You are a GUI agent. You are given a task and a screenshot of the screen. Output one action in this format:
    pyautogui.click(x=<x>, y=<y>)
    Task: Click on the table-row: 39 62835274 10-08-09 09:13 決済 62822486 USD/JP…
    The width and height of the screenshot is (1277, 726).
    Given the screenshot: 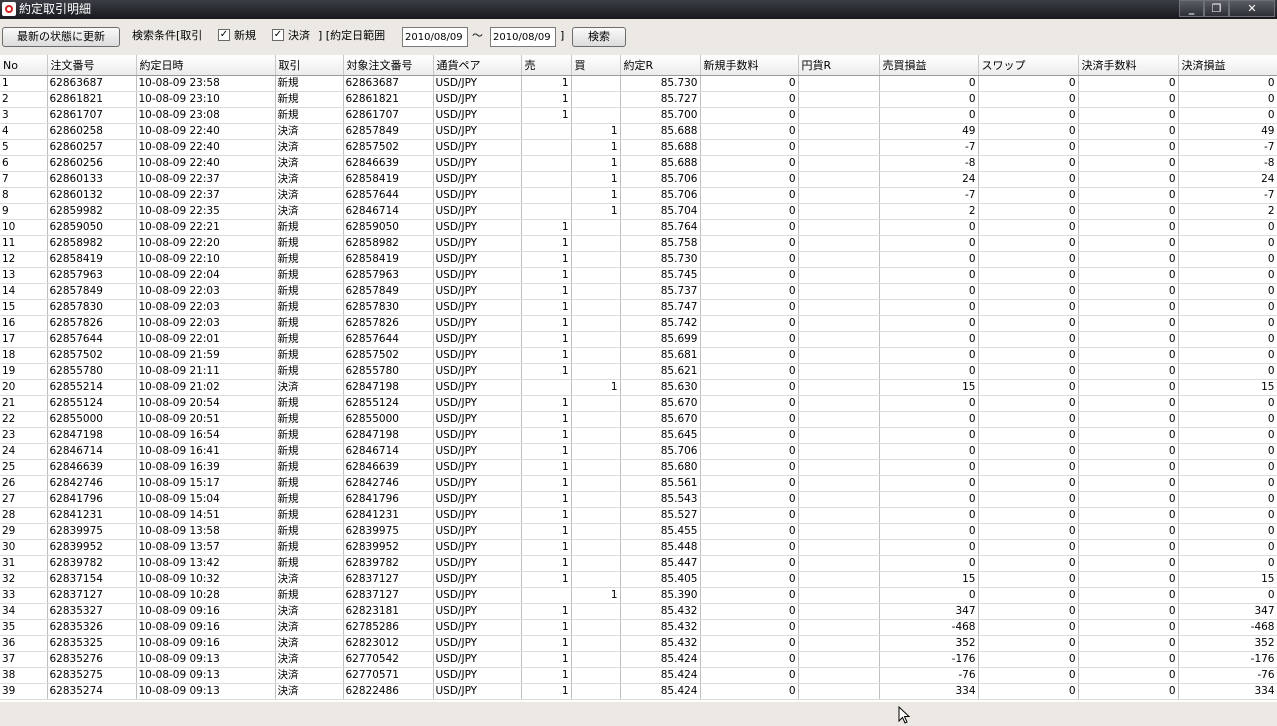 What is the action you would take?
    pyautogui.click(x=638, y=691)
    